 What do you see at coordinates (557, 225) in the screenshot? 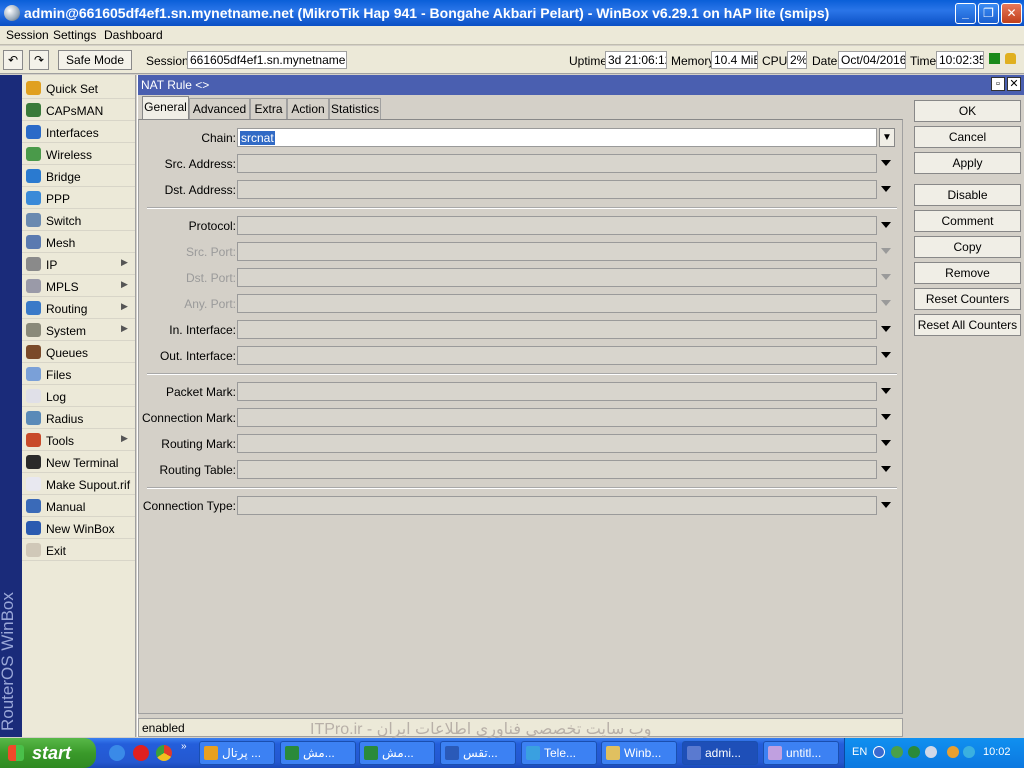
I see `protocol-input` at bounding box center [557, 225].